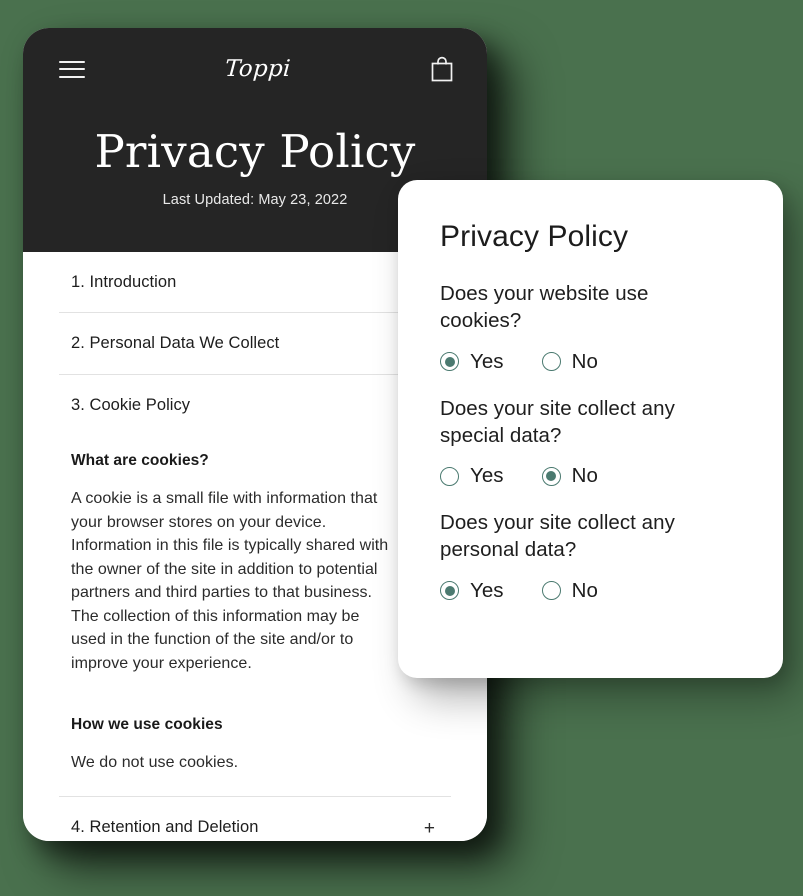  What do you see at coordinates (255, 405) in the screenshot?
I see `accordion-item-cookie-policy: 3. Cookie Policy` at bounding box center [255, 405].